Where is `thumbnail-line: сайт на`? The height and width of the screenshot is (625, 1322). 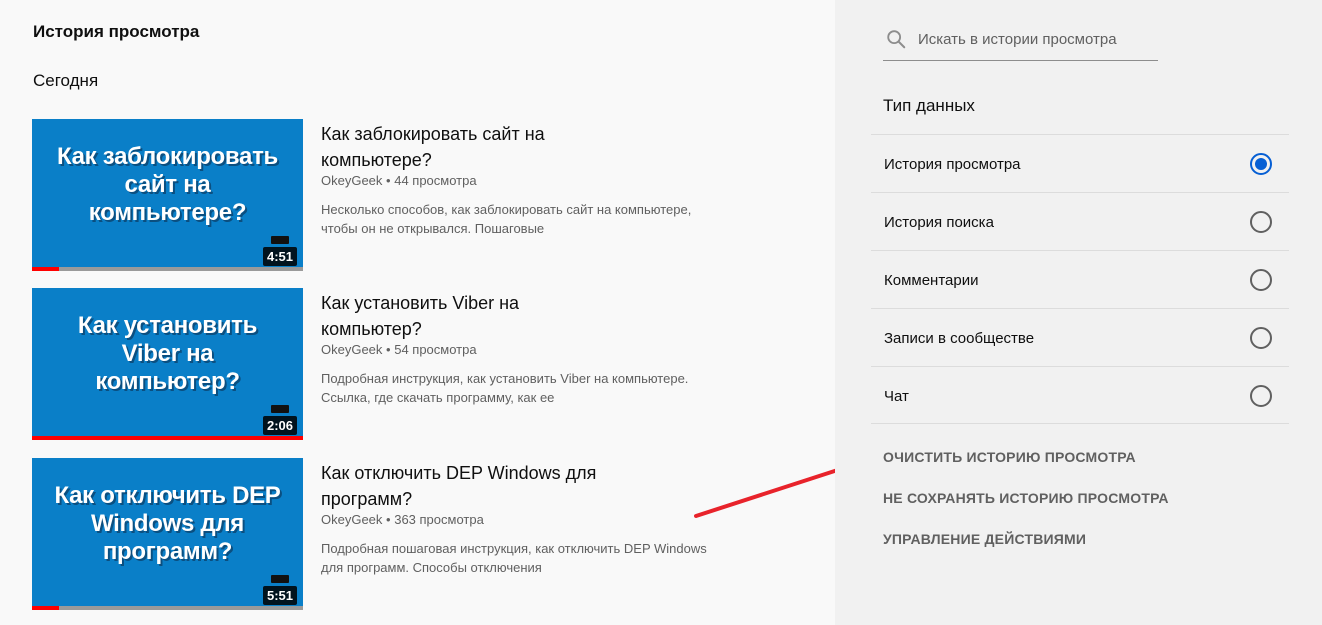 thumbnail-line: сайт на is located at coordinates (167, 184).